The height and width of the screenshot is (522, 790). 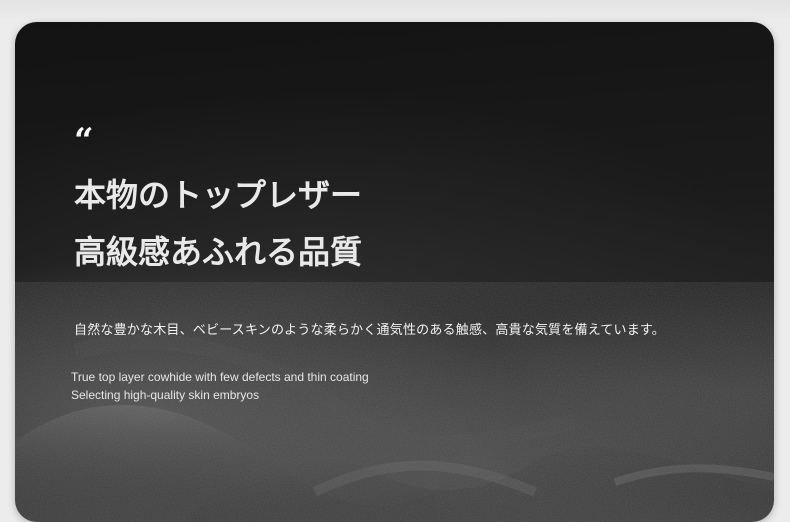 I want to click on headline-line-2: 高級感あふれる品質, so click(x=218, y=252).